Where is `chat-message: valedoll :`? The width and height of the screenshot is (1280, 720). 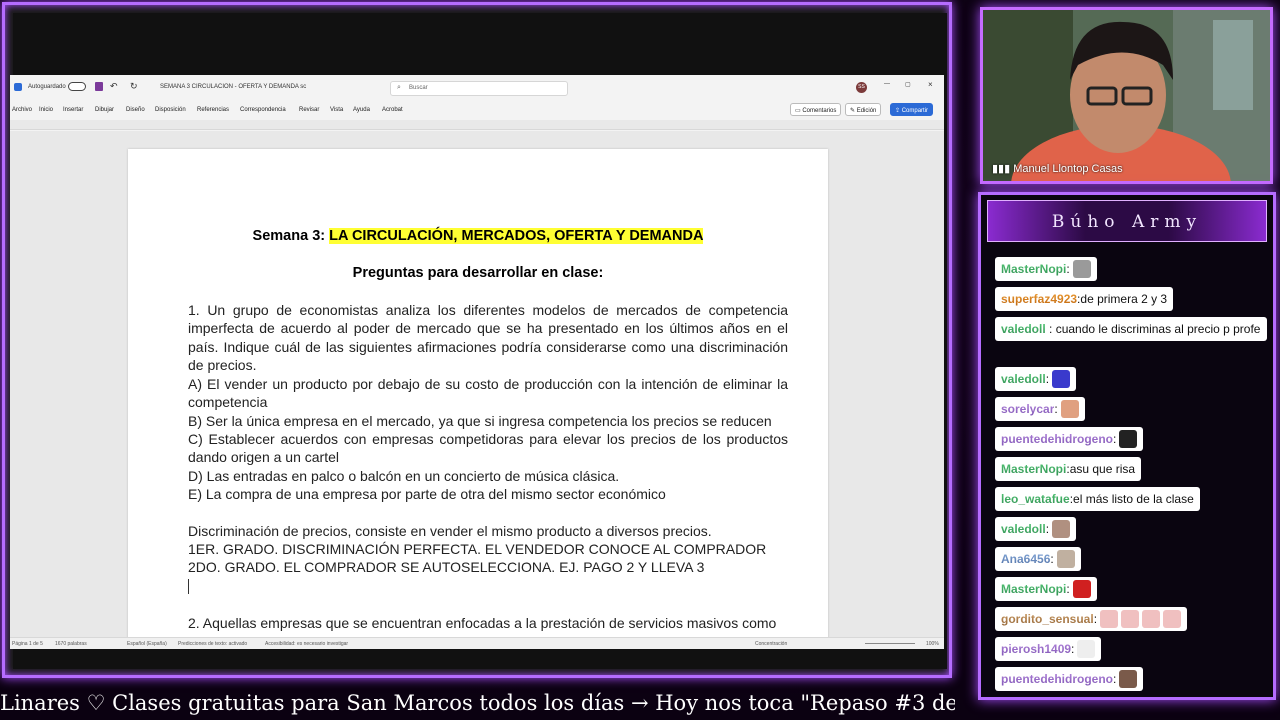
chat-message: valedoll : is located at coordinates (1036, 529).